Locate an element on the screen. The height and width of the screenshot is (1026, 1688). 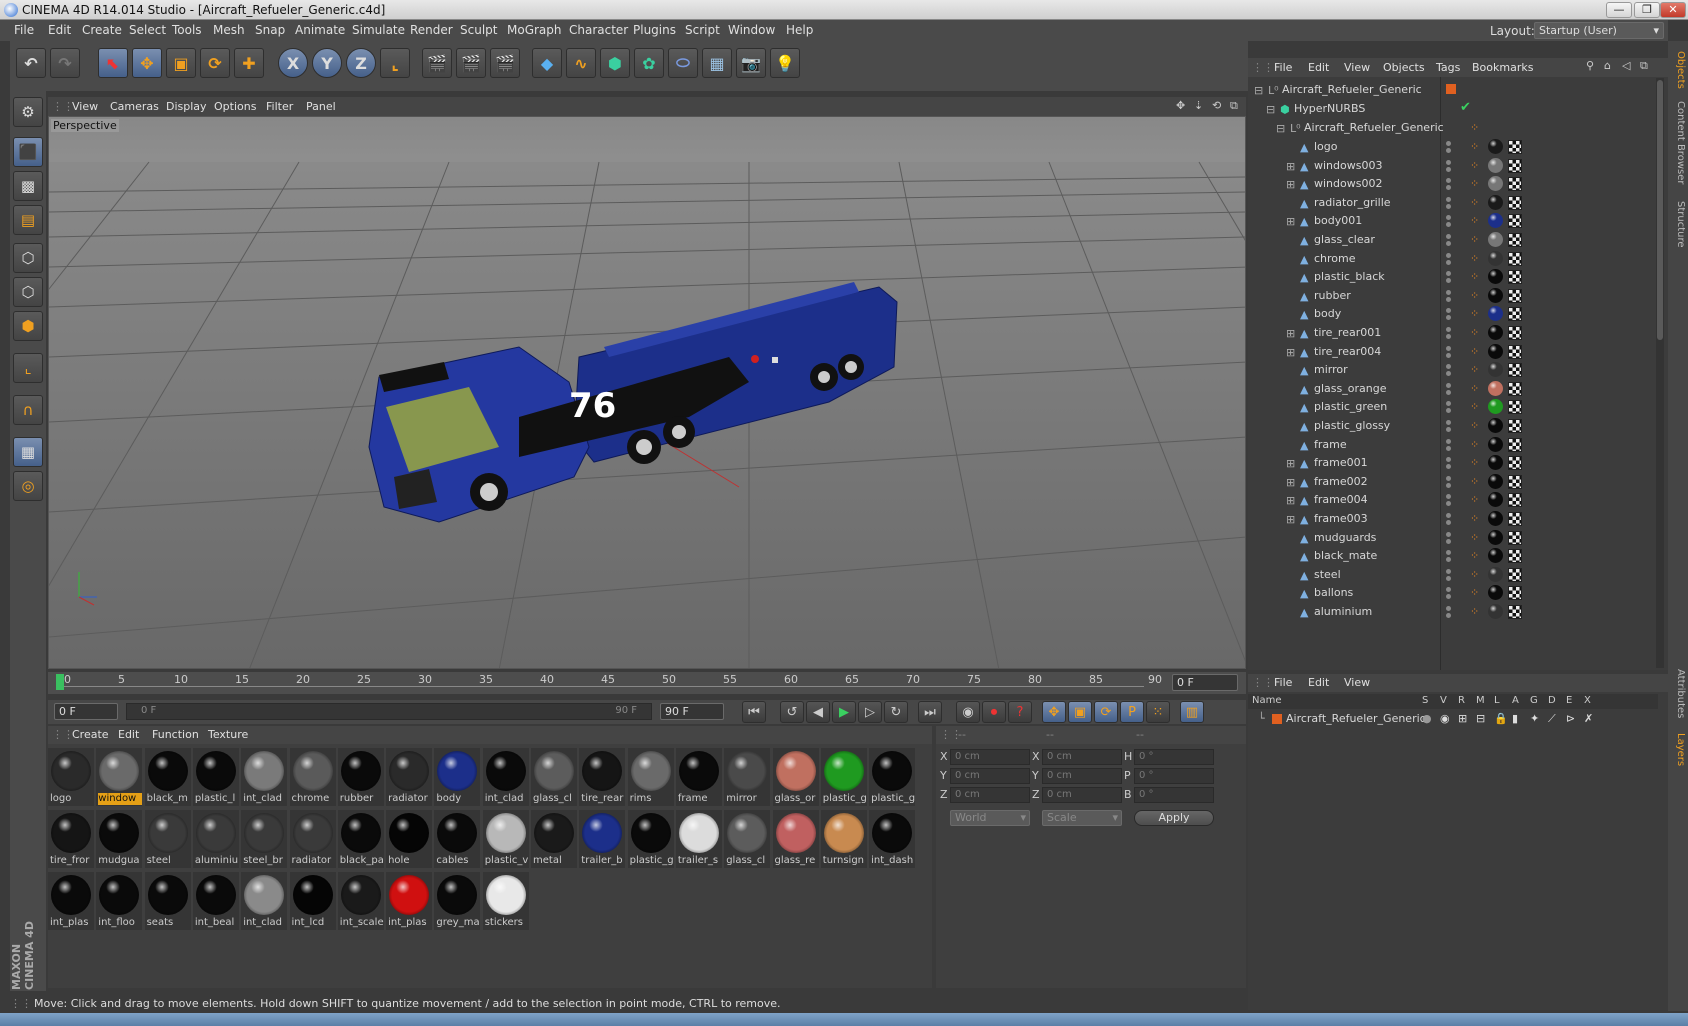
floor-scene-icon: ▦ is located at coordinates (717, 63).